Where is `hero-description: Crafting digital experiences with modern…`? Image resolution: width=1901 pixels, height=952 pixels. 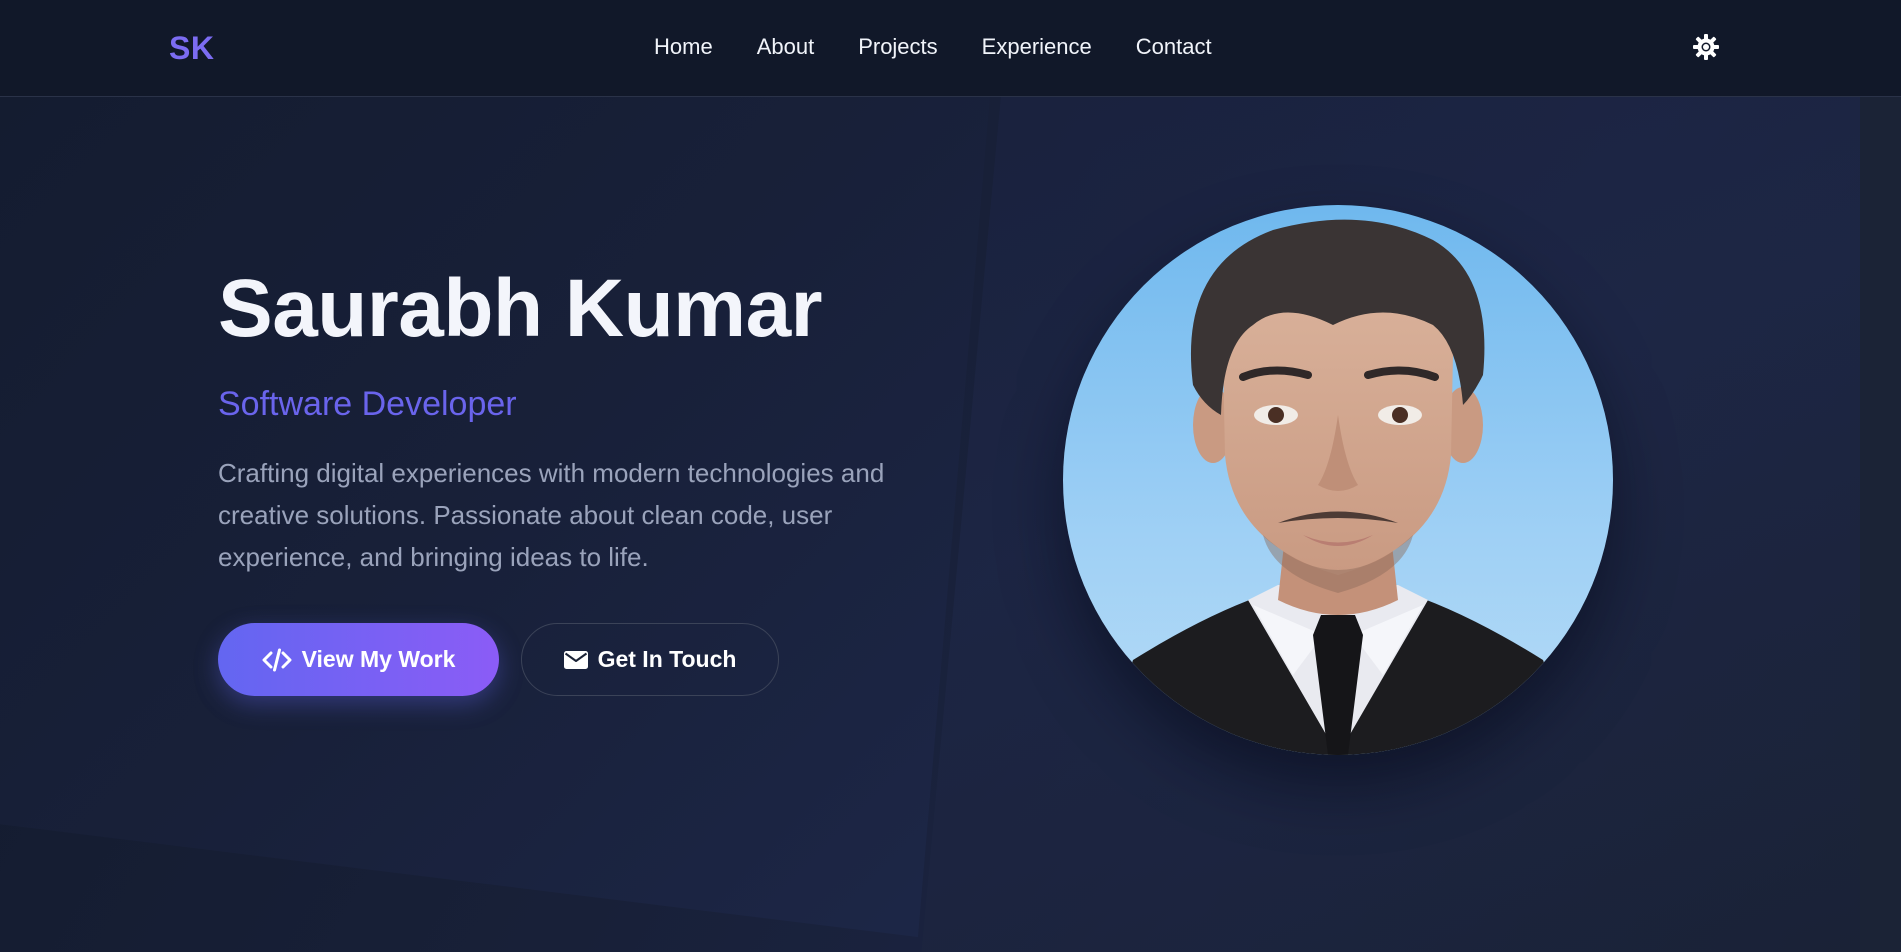 hero-description: Crafting digital experiences with modern… is located at coordinates (551, 515).